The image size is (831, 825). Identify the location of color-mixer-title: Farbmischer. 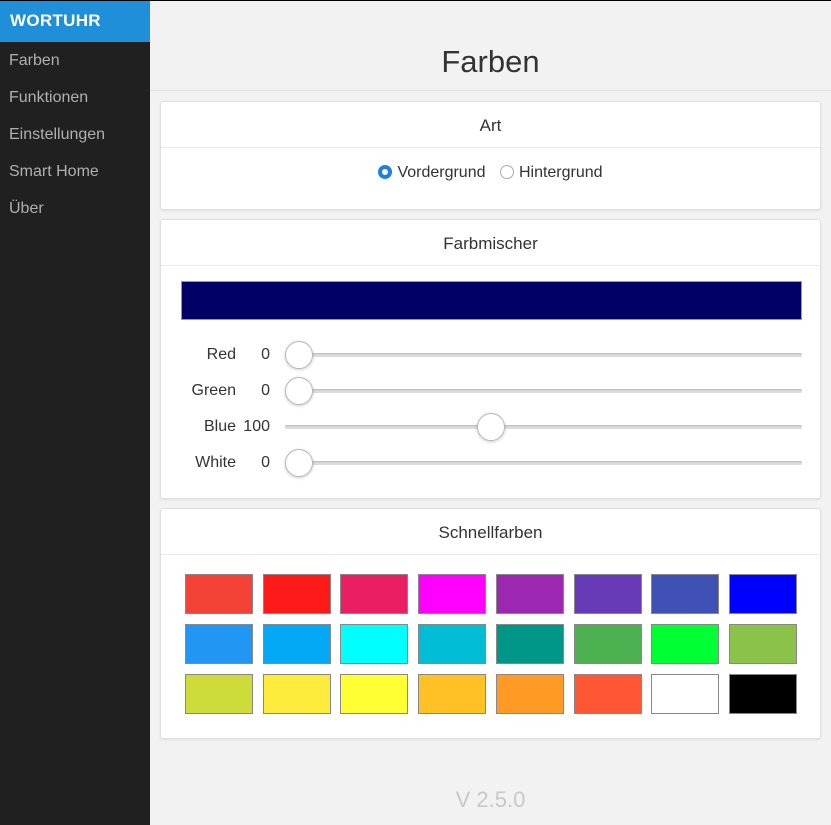
(490, 243).